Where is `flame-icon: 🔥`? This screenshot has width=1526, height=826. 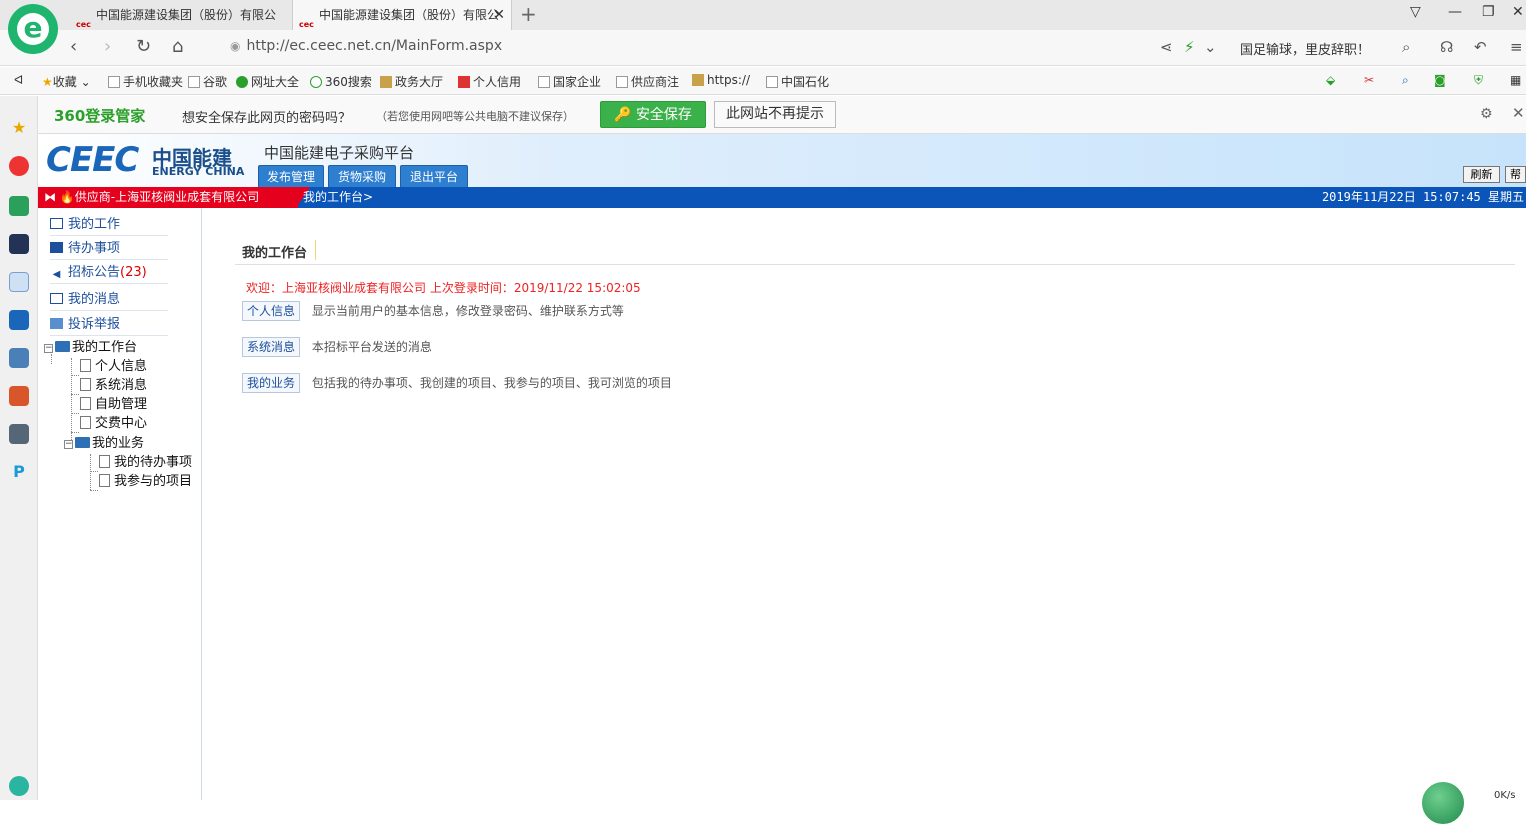 flame-icon: 🔥 is located at coordinates (67, 197).